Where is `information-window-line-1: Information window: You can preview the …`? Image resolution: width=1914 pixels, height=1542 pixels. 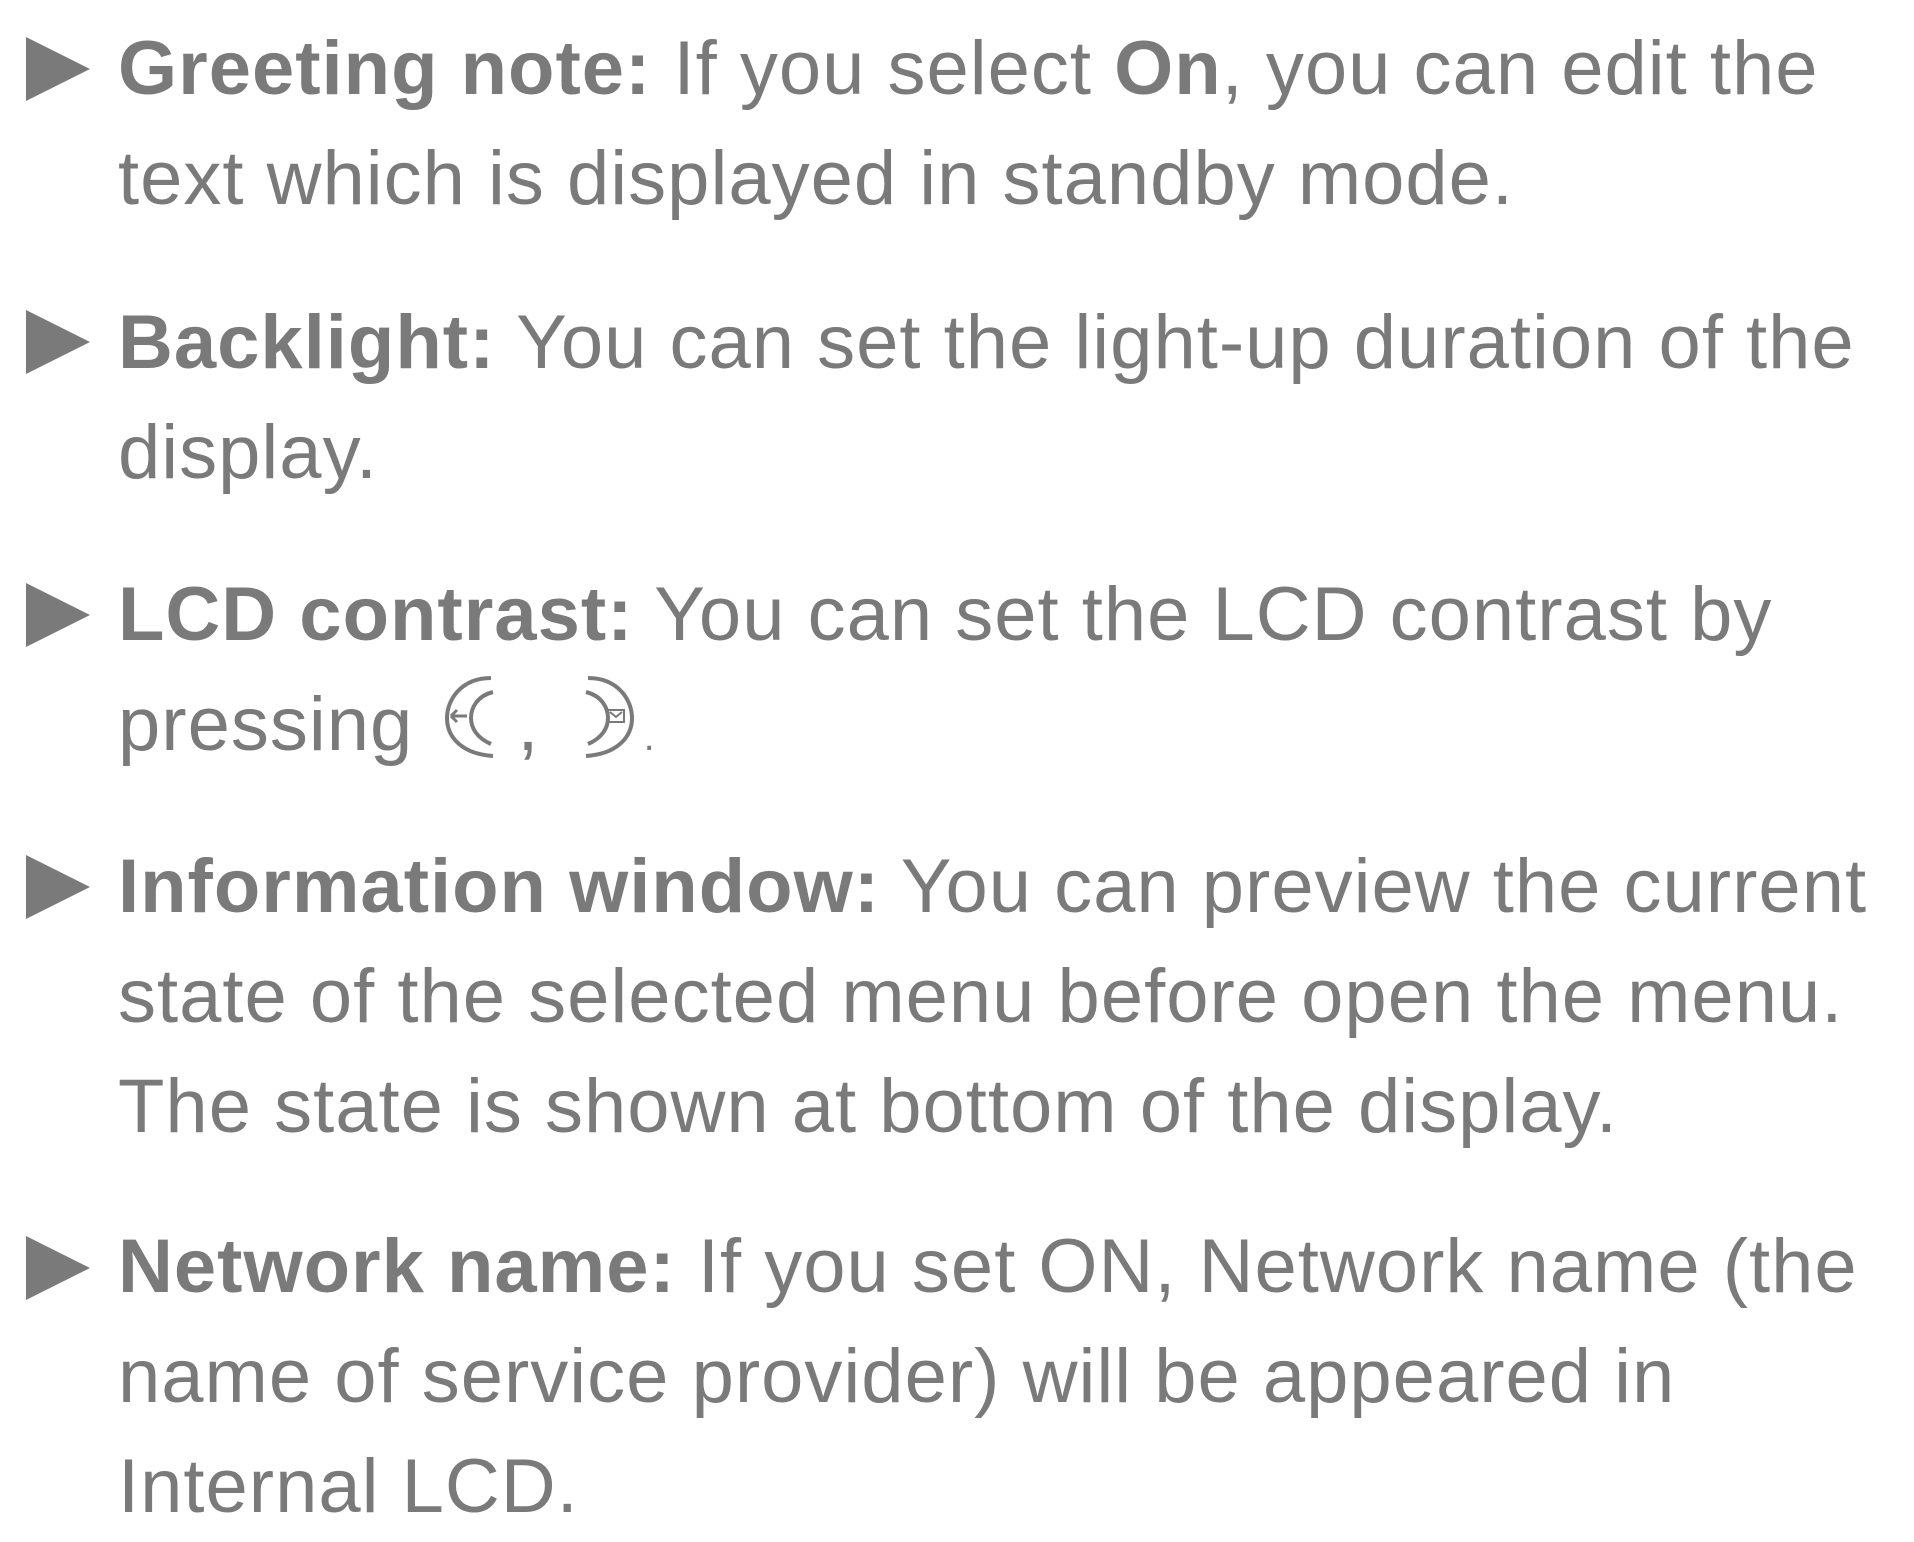 information-window-line-1: Information window: You can preview the … is located at coordinates (1016, 887).